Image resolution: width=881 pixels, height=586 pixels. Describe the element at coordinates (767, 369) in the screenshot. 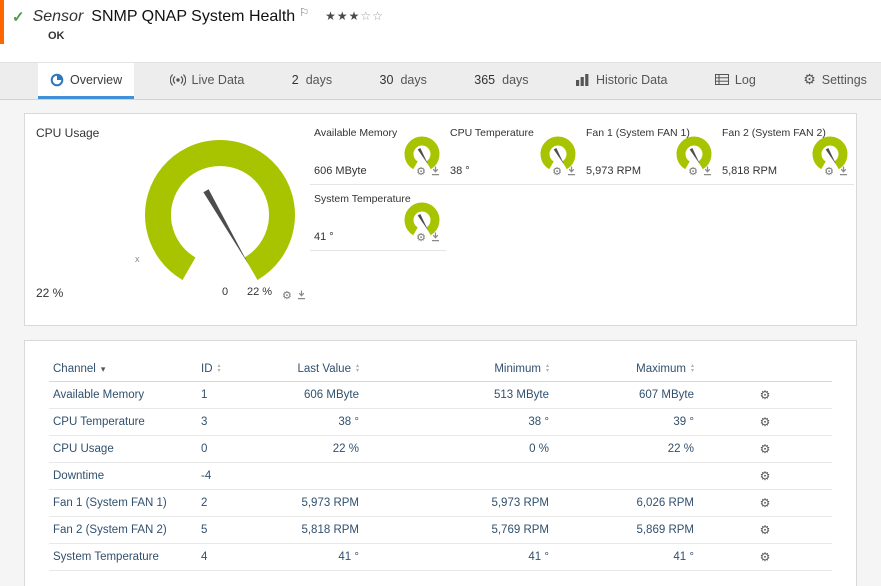

I see `column-header-actions` at that location.